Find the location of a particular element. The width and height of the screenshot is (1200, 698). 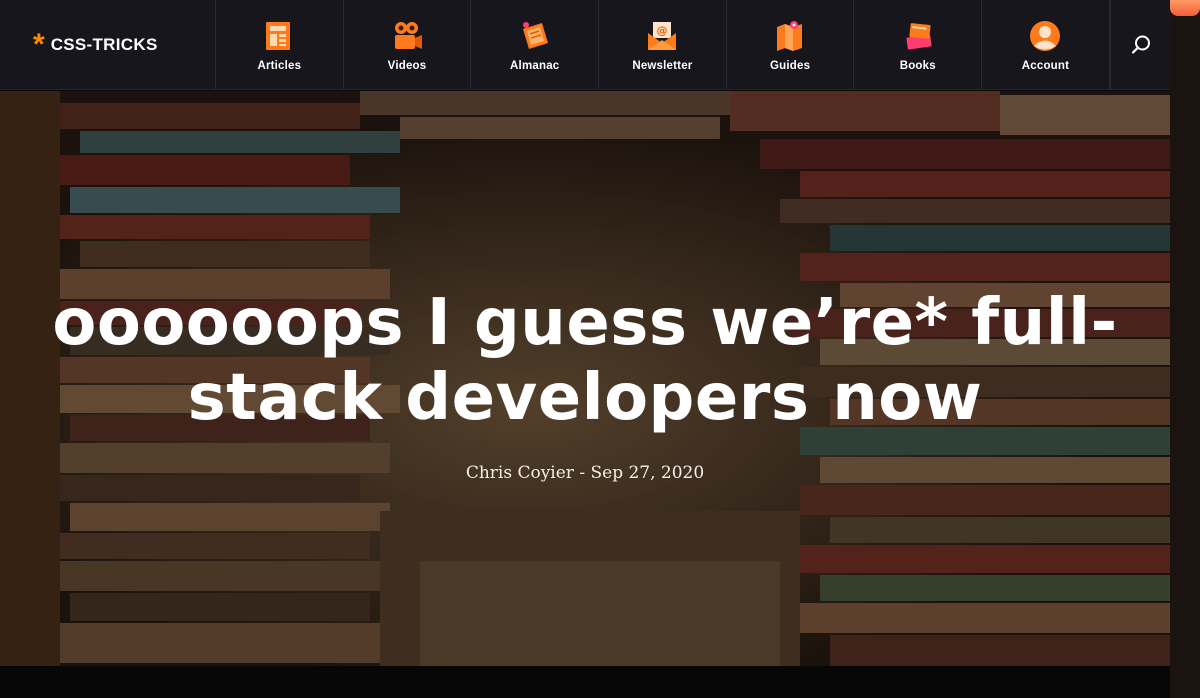

nav-item-account: Account is located at coordinates (1046, 44).